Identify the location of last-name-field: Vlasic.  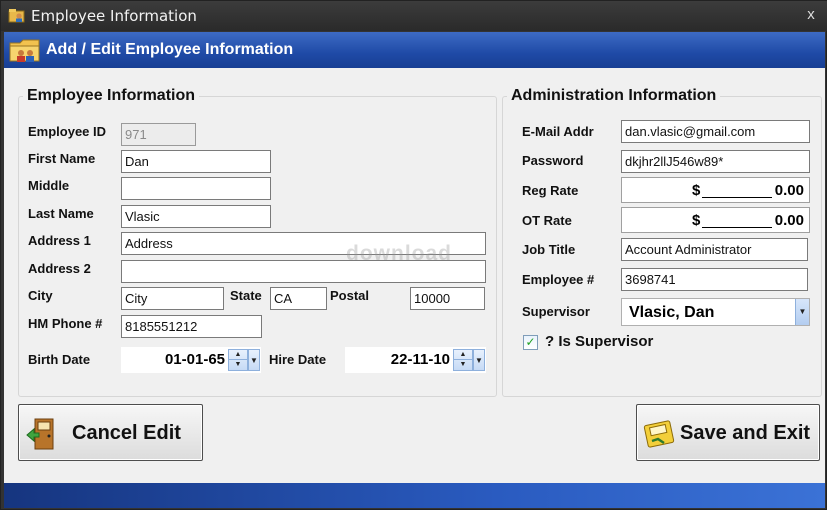
(196, 216).